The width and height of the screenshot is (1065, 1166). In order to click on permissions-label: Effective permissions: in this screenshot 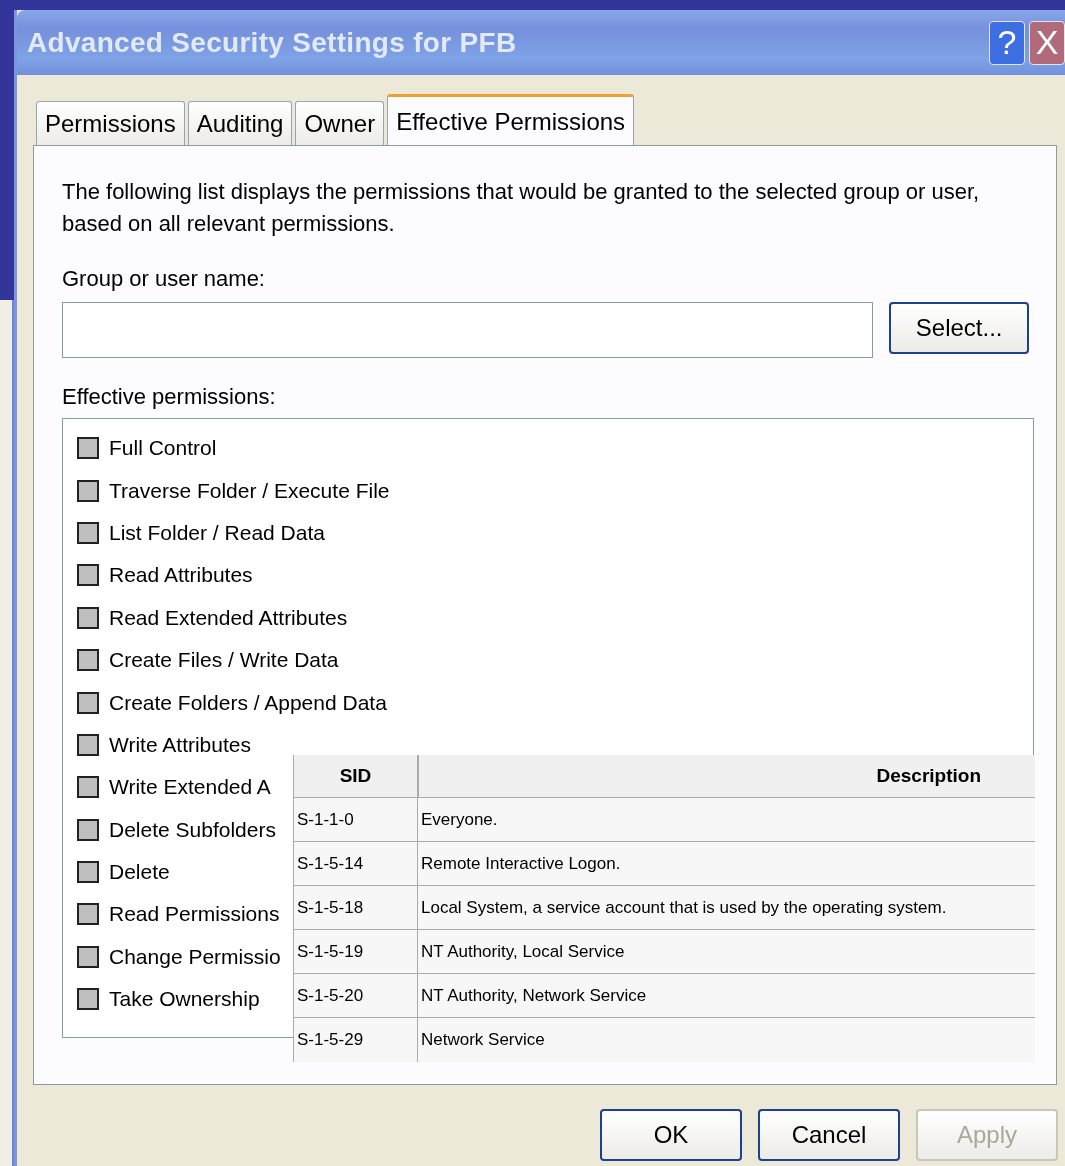, I will do `click(169, 397)`.